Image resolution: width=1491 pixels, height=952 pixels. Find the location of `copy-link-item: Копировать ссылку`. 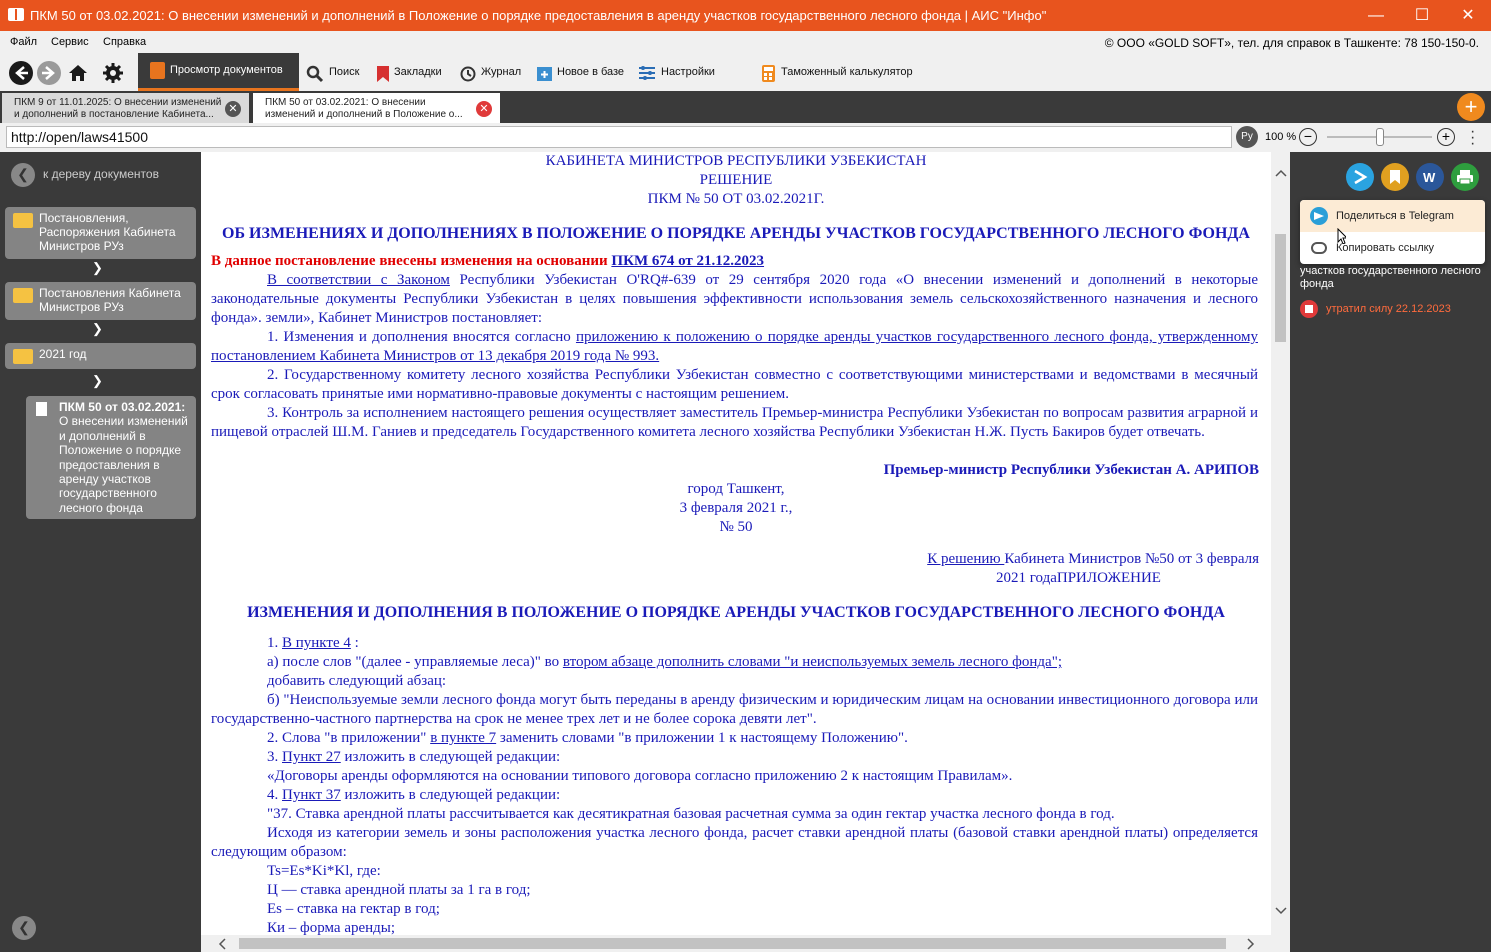

copy-link-item: Копировать ссылку is located at coordinates (1392, 248).